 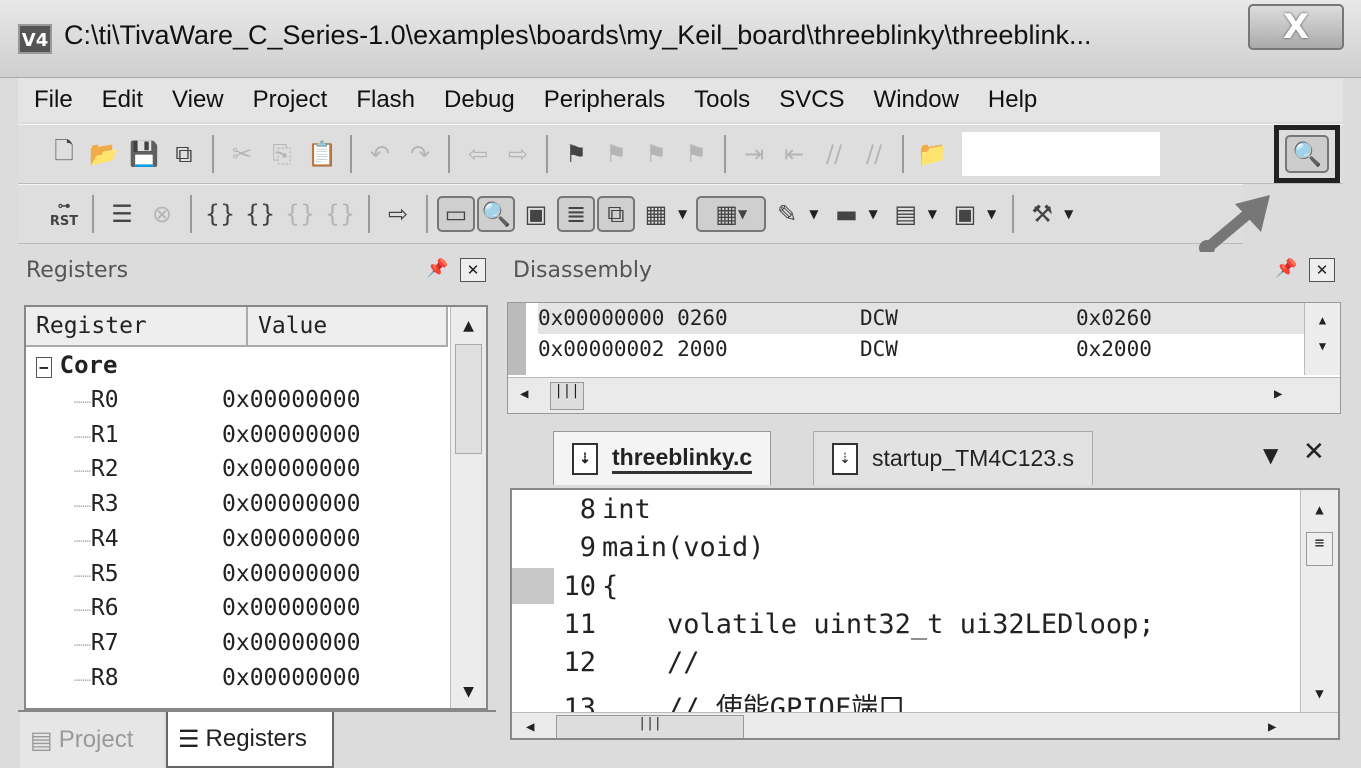 I want to click on watch-window-icon: ▦, so click(x=656, y=214).